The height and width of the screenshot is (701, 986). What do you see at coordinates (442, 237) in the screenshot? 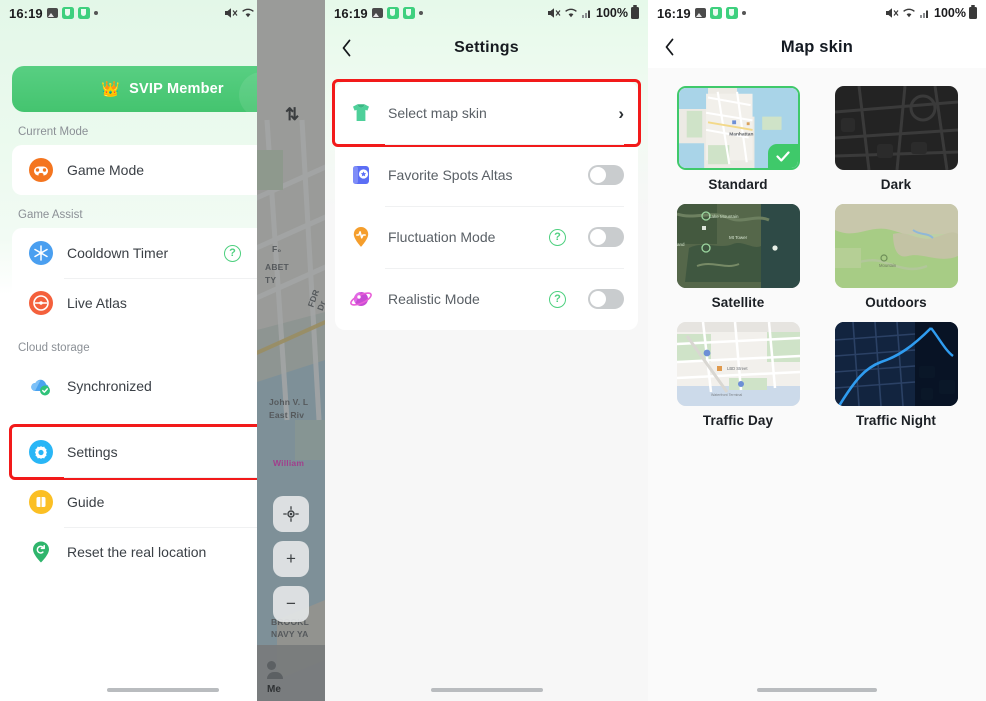
I see `row-label: Fluctuation Mode` at bounding box center [442, 237].